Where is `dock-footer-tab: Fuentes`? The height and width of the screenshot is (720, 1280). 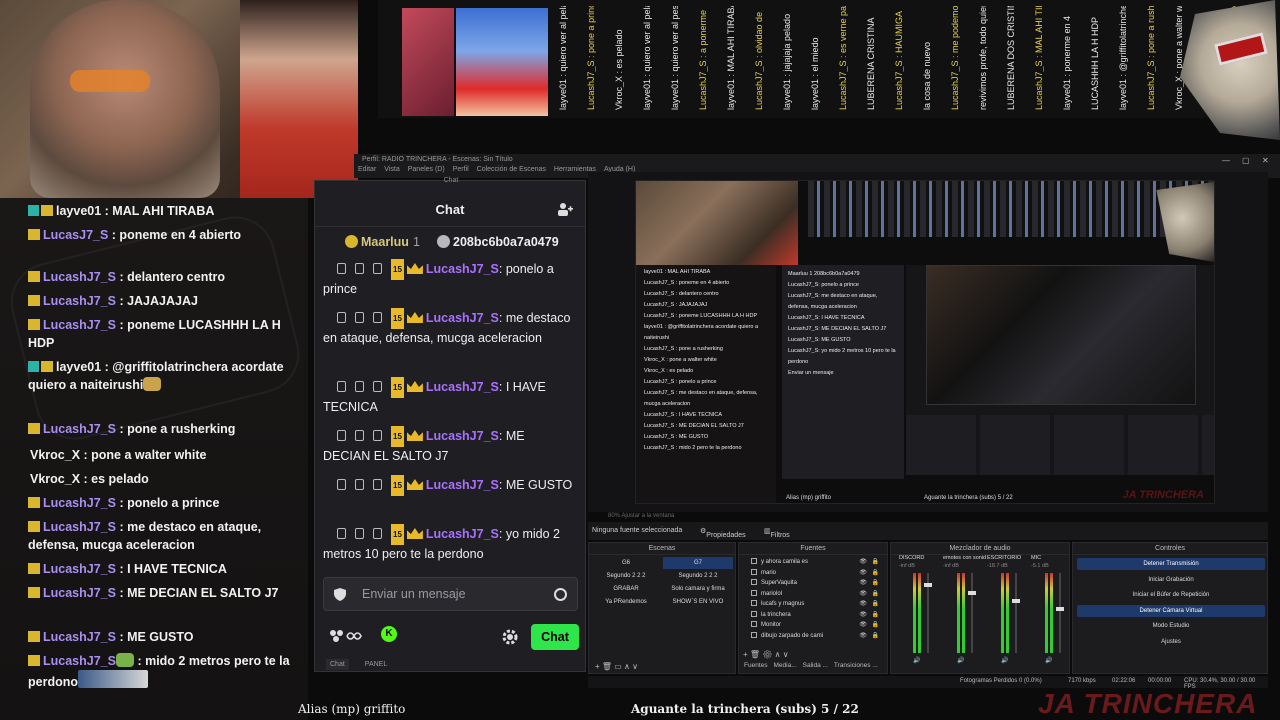 dock-footer-tab: Fuentes is located at coordinates (756, 665).